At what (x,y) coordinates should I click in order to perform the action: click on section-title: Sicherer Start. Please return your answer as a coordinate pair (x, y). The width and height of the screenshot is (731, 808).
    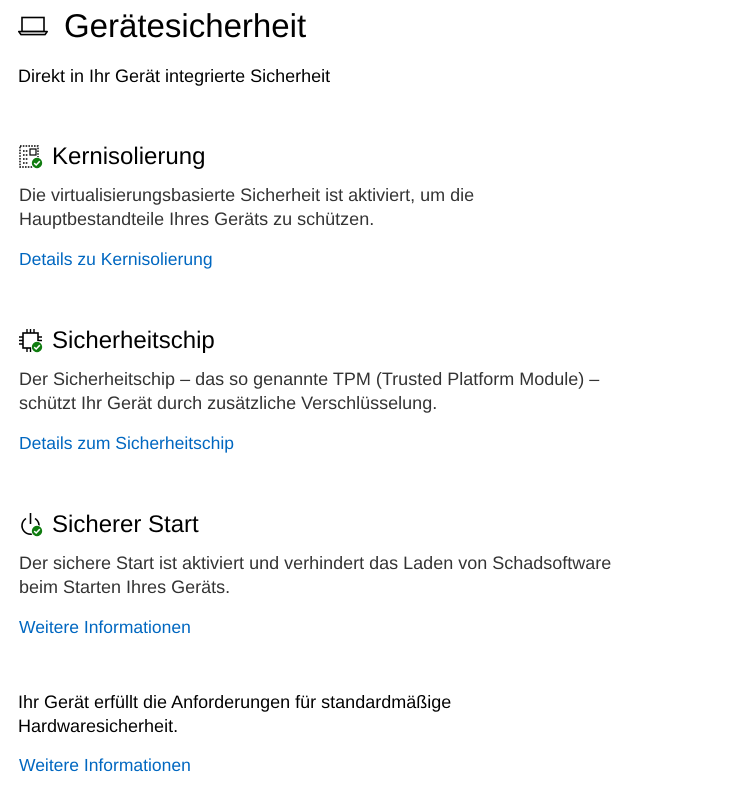
    Looking at the image, I should click on (125, 525).